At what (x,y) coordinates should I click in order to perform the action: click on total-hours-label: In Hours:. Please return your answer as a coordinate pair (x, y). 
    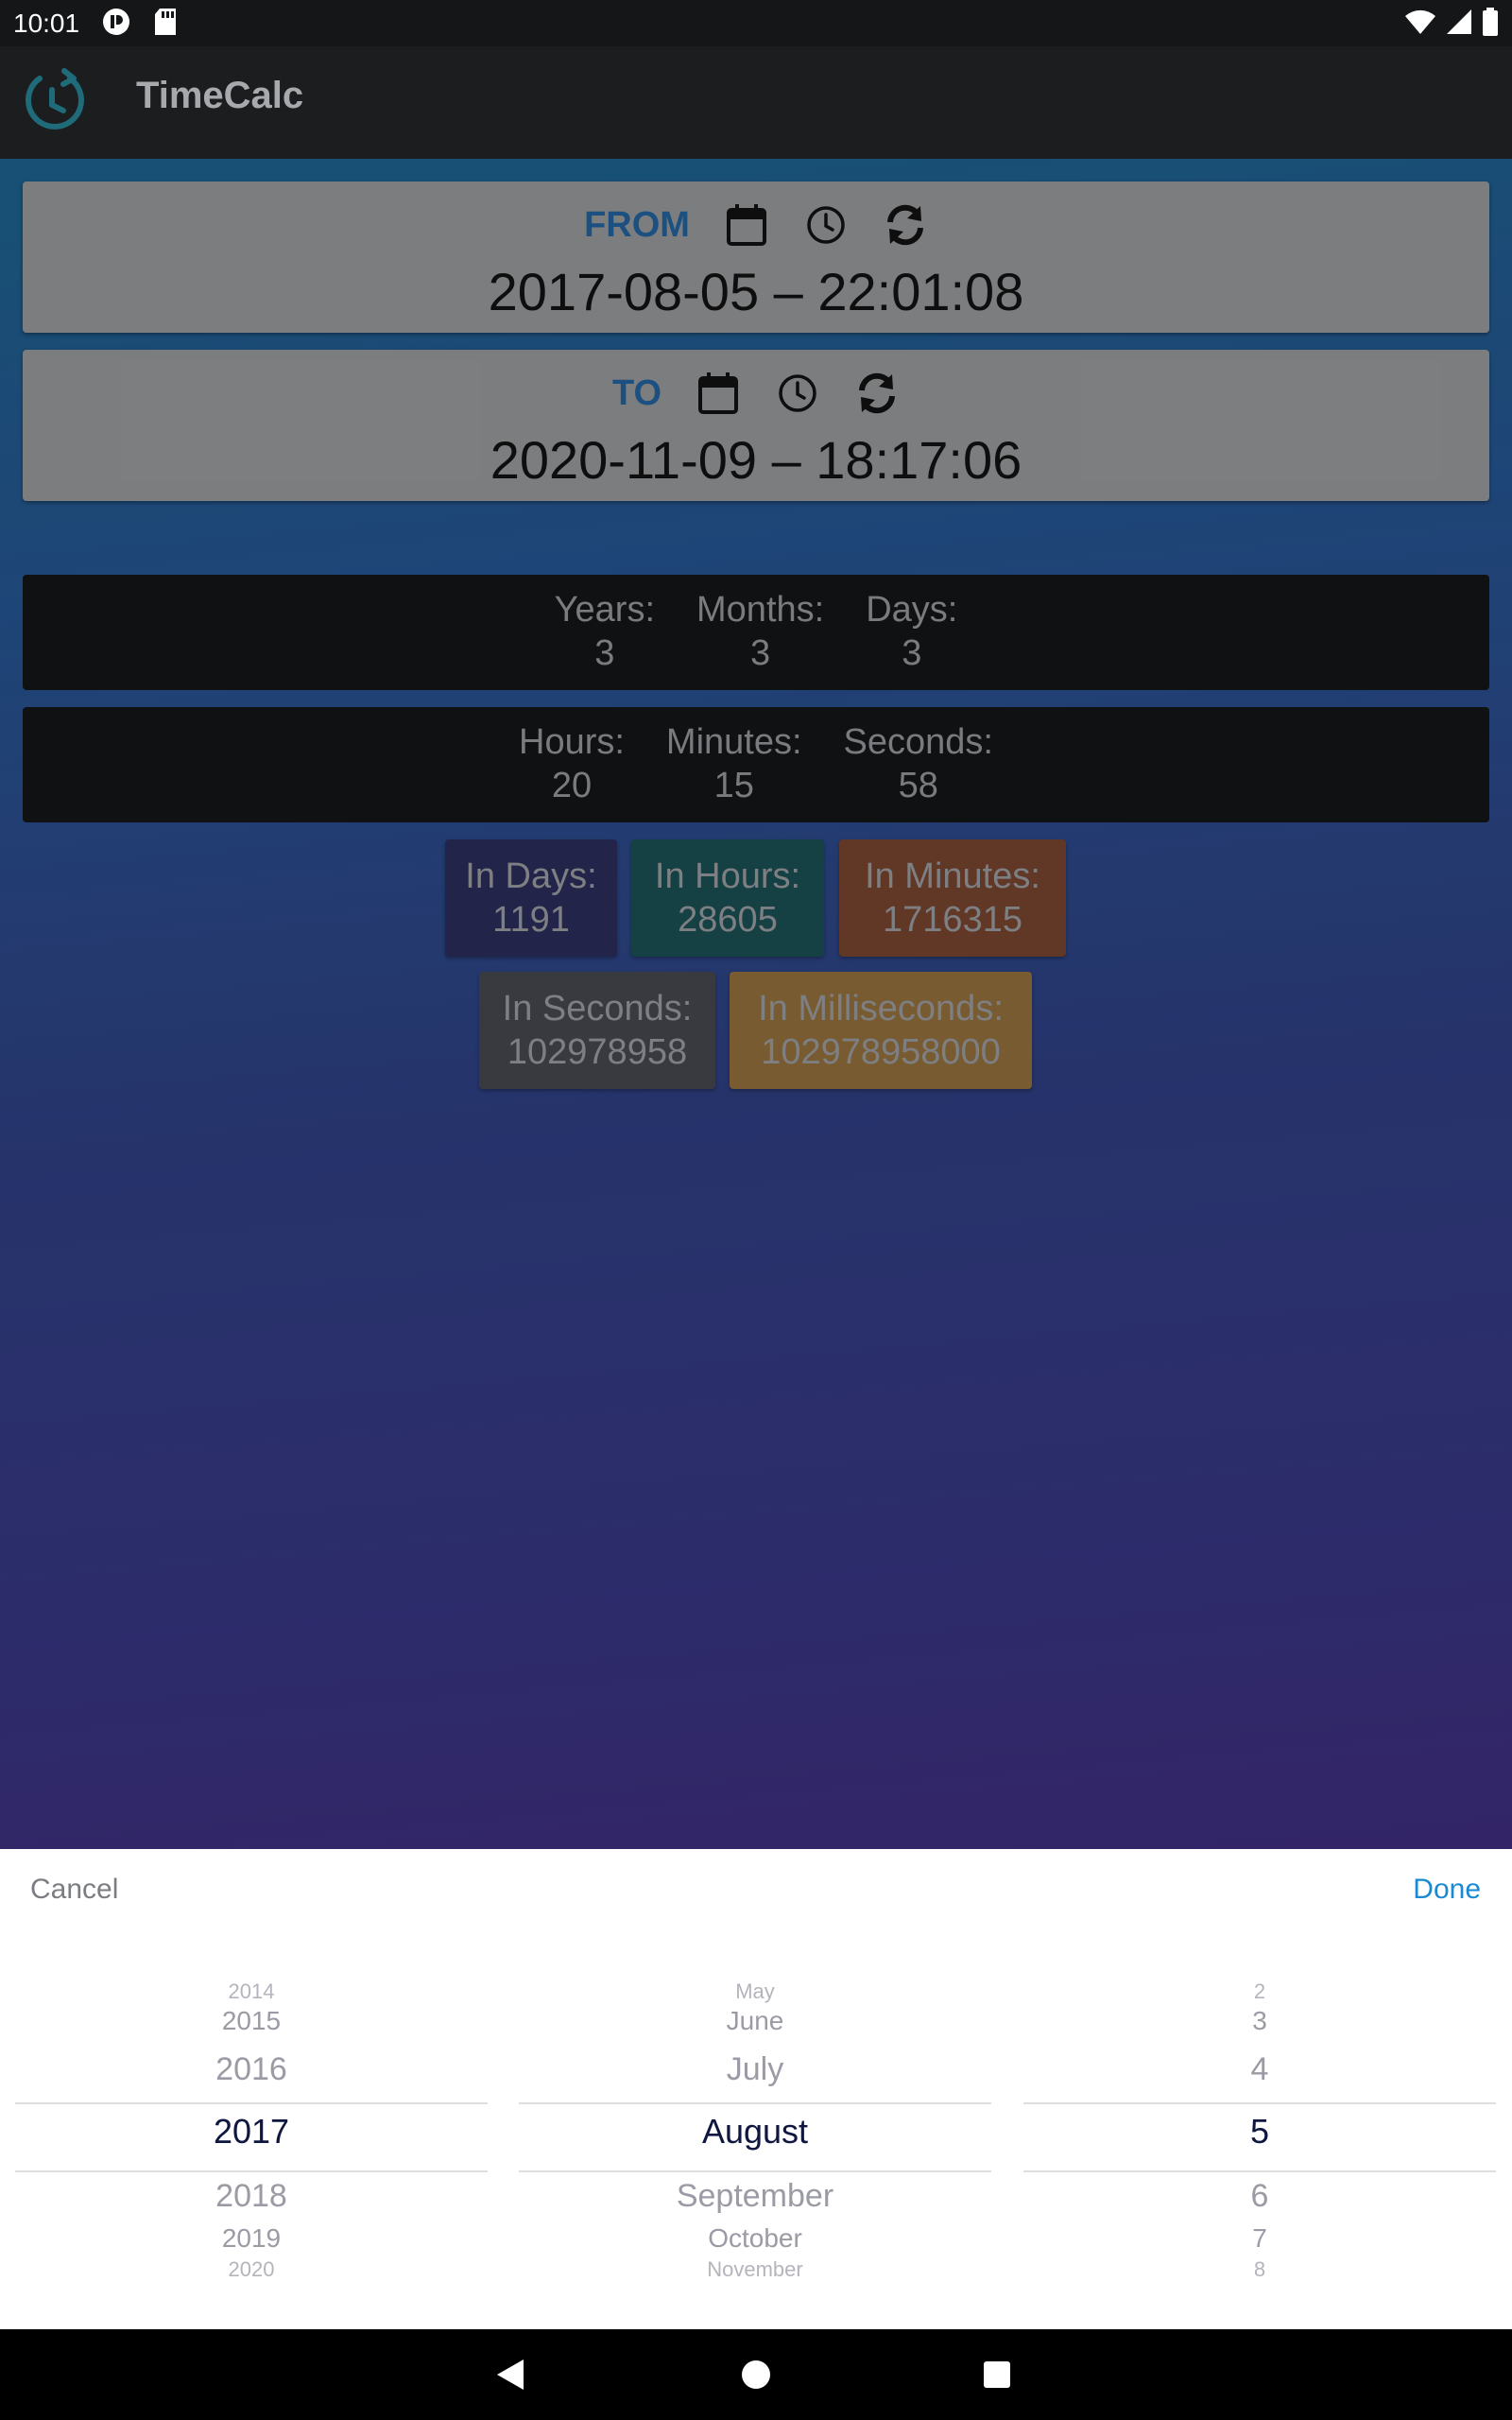
    Looking at the image, I should click on (727, 876).